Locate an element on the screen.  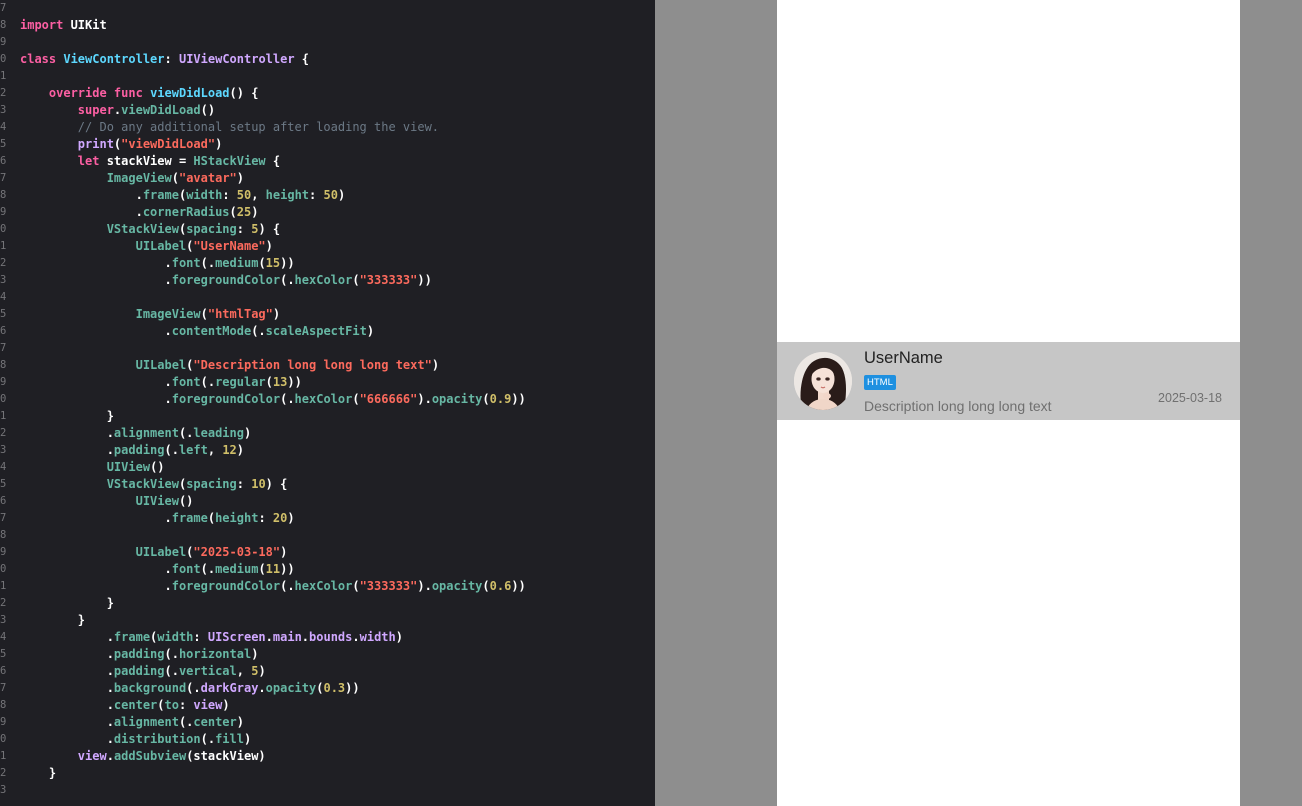
code-line: 6 UIView() is located at coordinates (327, 501).